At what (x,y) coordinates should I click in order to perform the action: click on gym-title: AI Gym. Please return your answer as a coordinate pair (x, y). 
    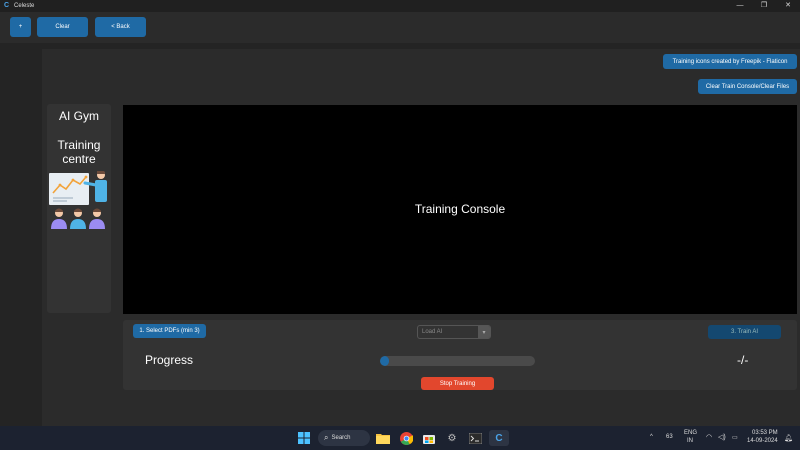
    Looking at the image, I should click on (78, 116).